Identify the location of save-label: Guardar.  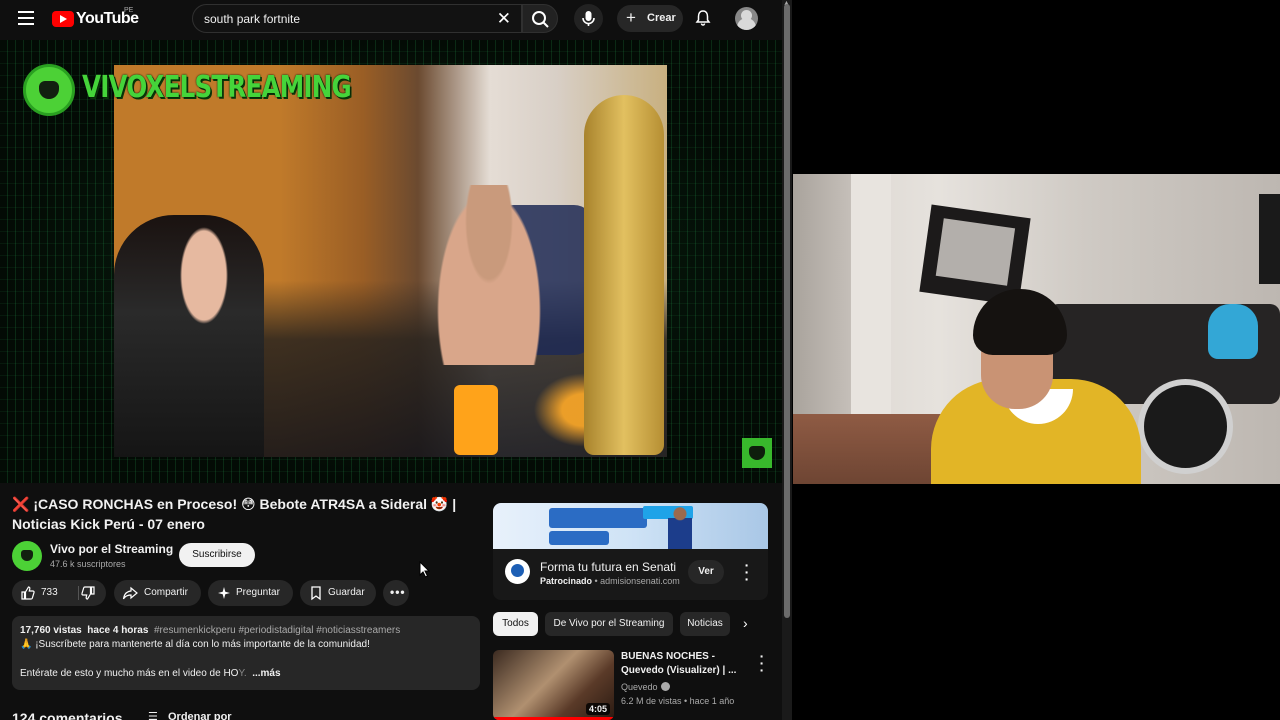
(346, 592).